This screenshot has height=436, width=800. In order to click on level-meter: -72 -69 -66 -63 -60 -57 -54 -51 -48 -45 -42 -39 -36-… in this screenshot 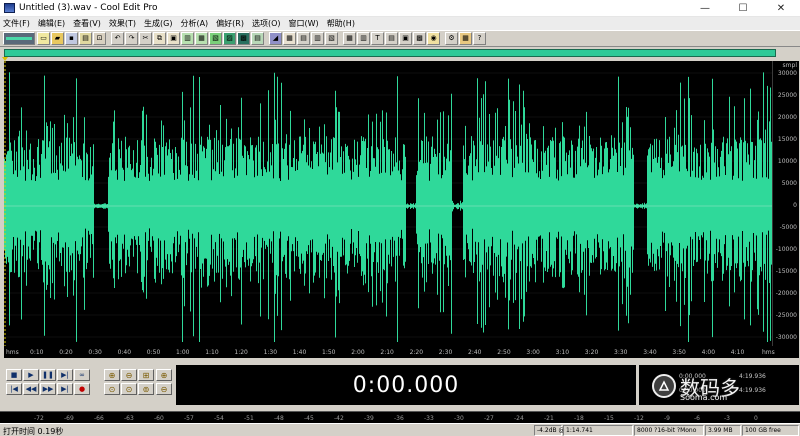, I will do `click(400, 417)`.